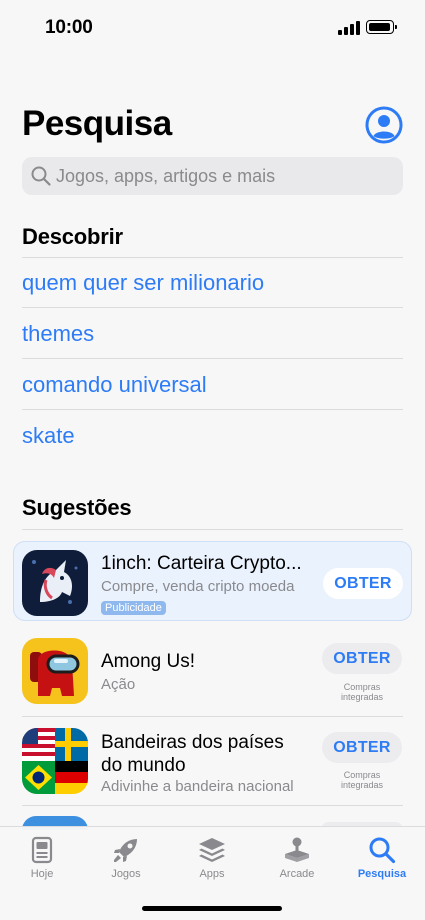 The width and height of the screenshot is (425, 920). Describe the element at coordinates (143, 765) in the screenshot. I see `app-name-line2: do mundo` at that location.